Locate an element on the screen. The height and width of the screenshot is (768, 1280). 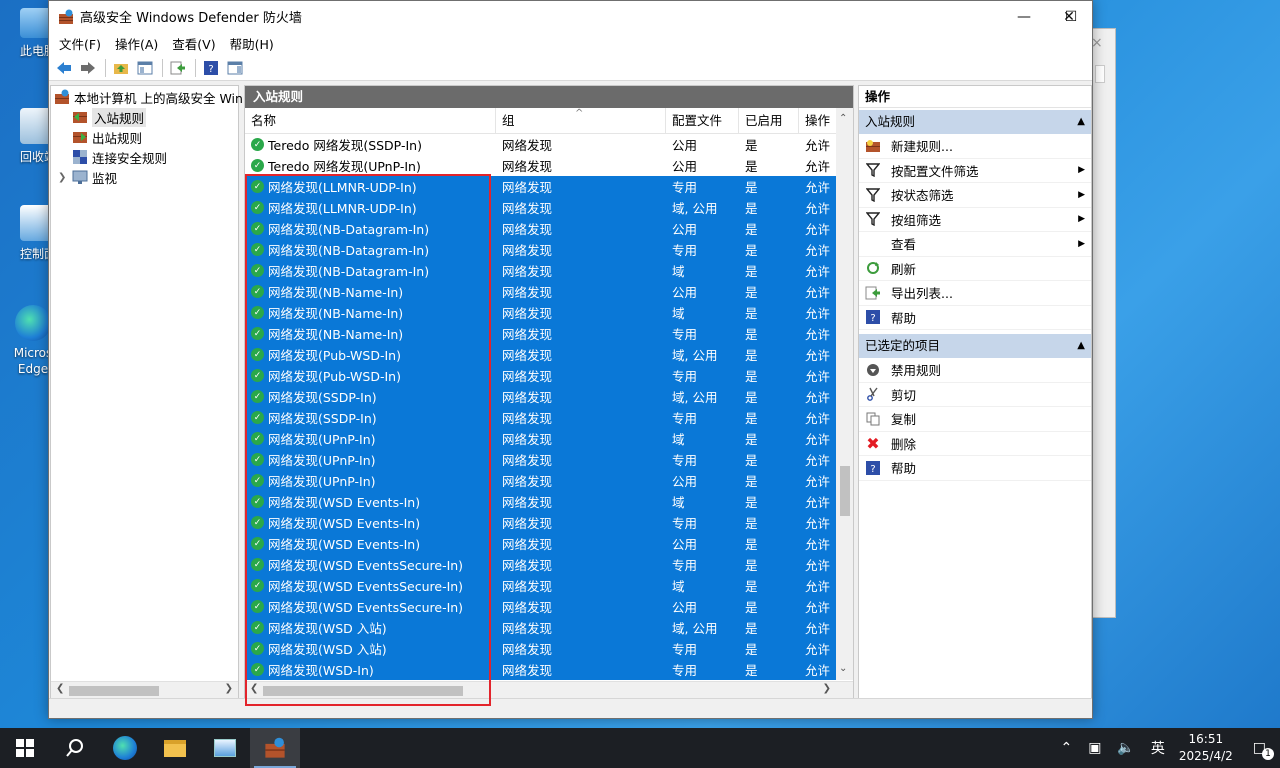
action-item: ✖ 删除 is located at coordinates (975, 444).